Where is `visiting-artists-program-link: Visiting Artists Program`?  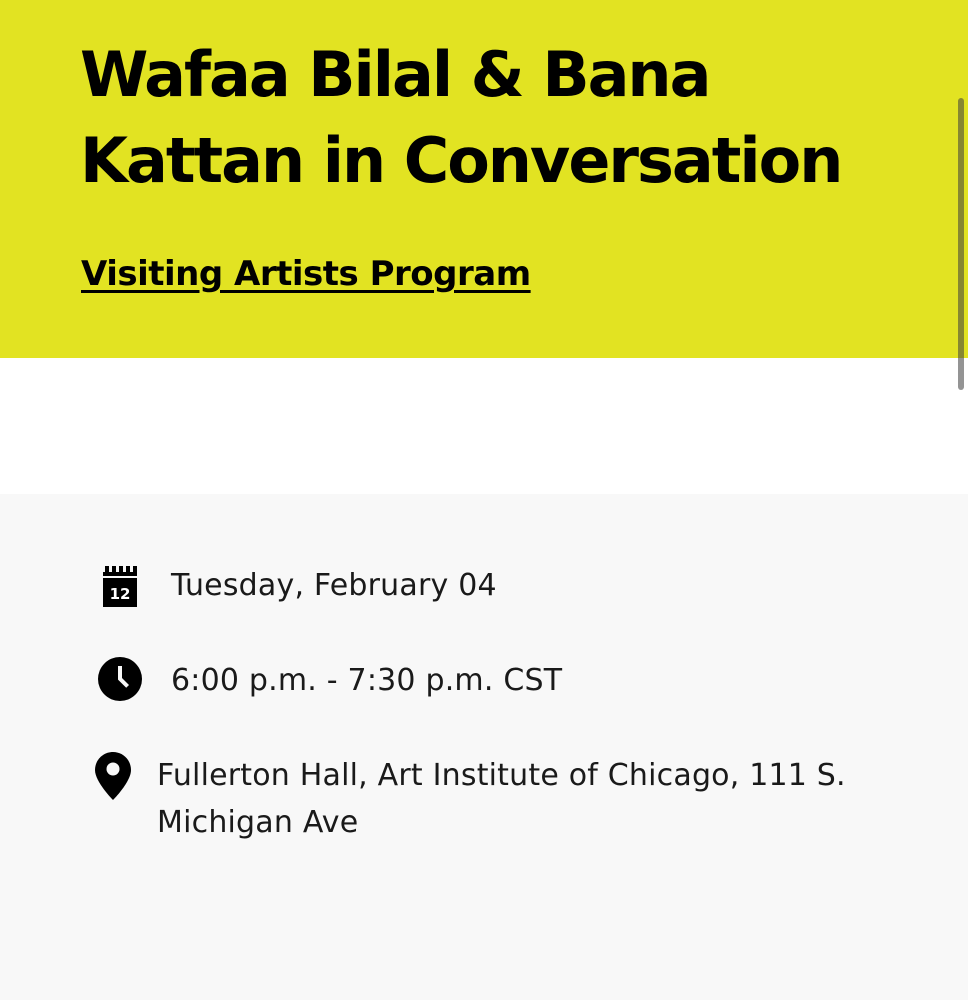
visiting-artists-program-link: Visiting Artists Program is located at coordinates (306, 274).